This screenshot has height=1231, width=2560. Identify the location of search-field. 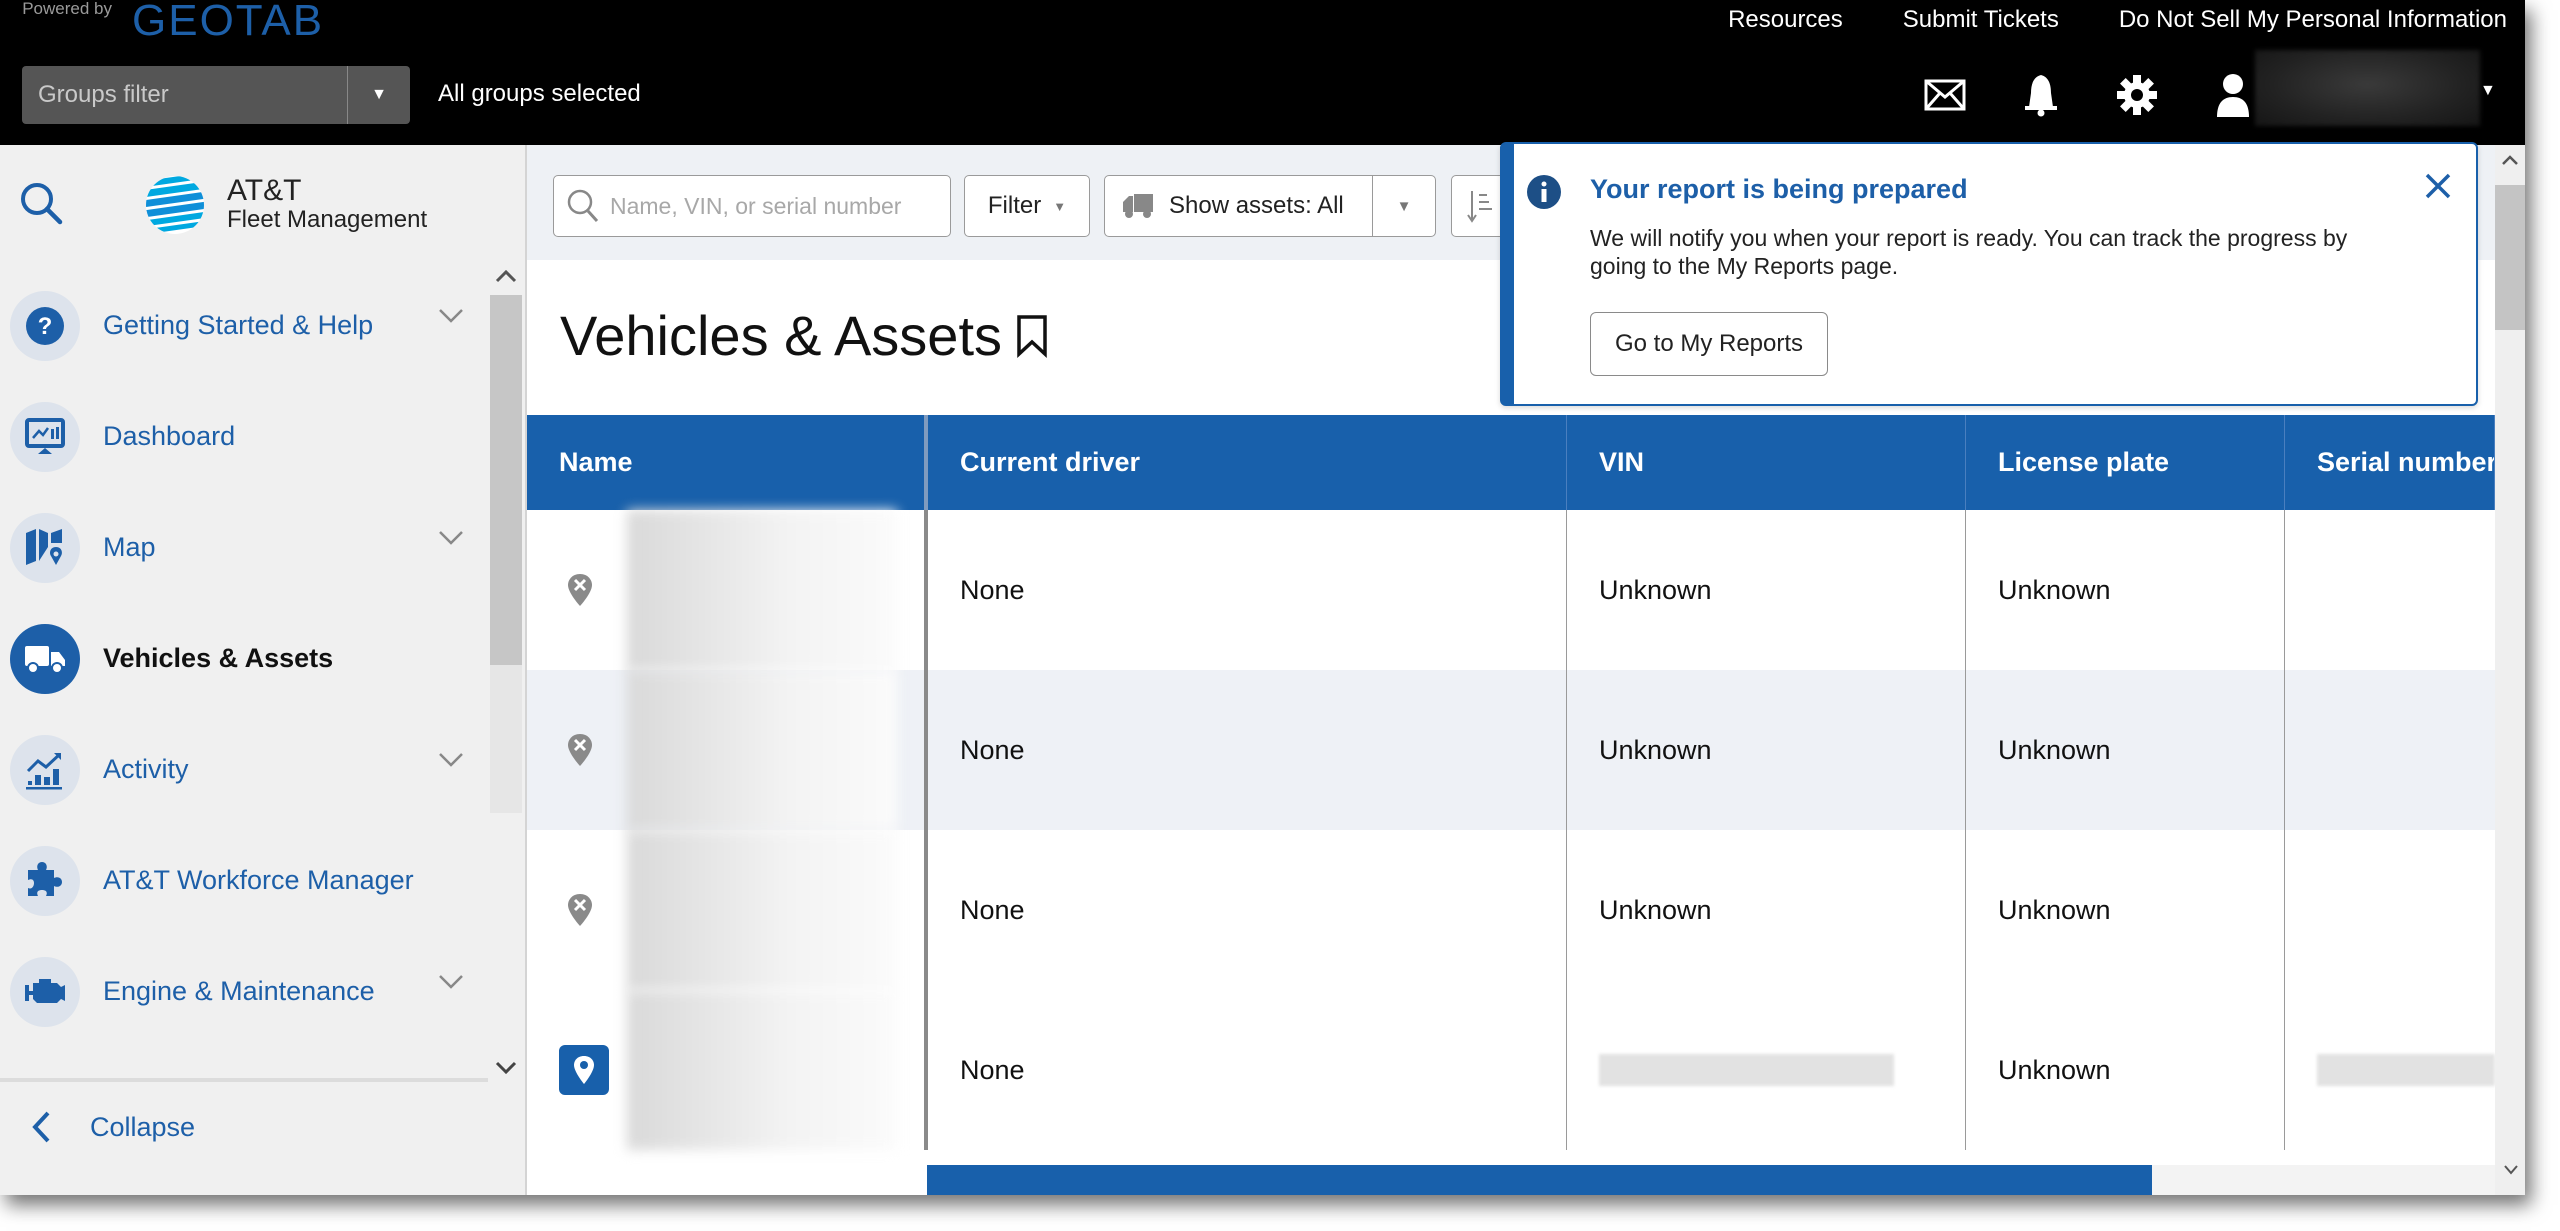
(752, 206).